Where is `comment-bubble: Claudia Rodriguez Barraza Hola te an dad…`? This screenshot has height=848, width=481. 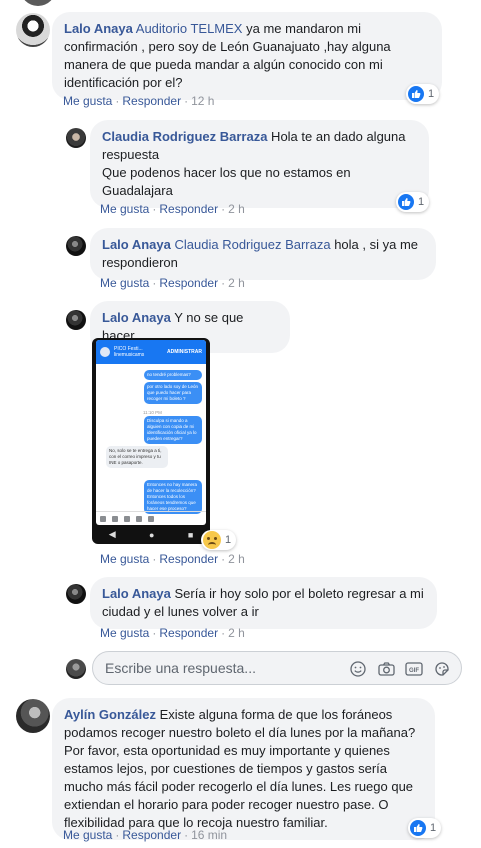
comment-bubble: Claudia Rodriguez Barraza Hola te an dad… is located at coordinates (259, 164).